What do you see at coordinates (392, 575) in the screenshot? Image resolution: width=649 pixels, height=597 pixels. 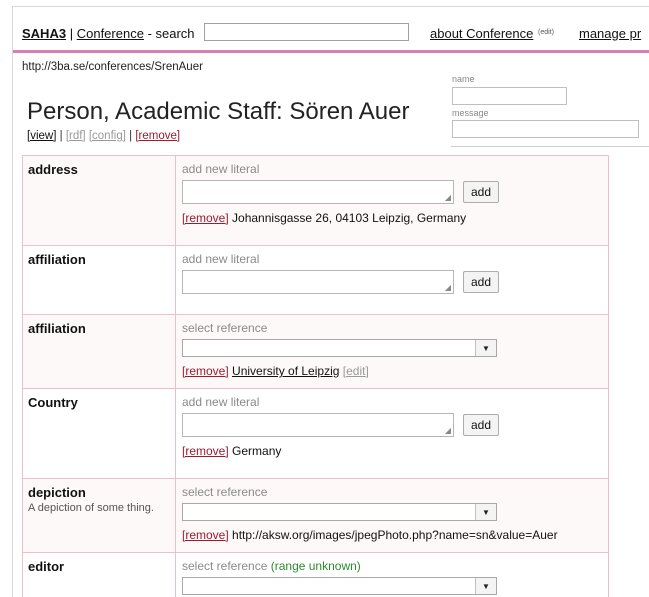 I see `property-values-cell: select reference (range unknown) ▼` at bounding box center [392, 575].